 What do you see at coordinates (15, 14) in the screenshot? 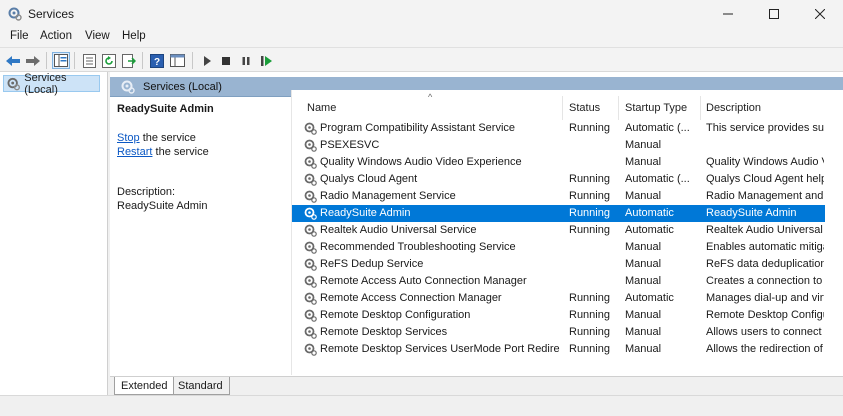
I see `services-app-icon` at bounding box center [15, 14].